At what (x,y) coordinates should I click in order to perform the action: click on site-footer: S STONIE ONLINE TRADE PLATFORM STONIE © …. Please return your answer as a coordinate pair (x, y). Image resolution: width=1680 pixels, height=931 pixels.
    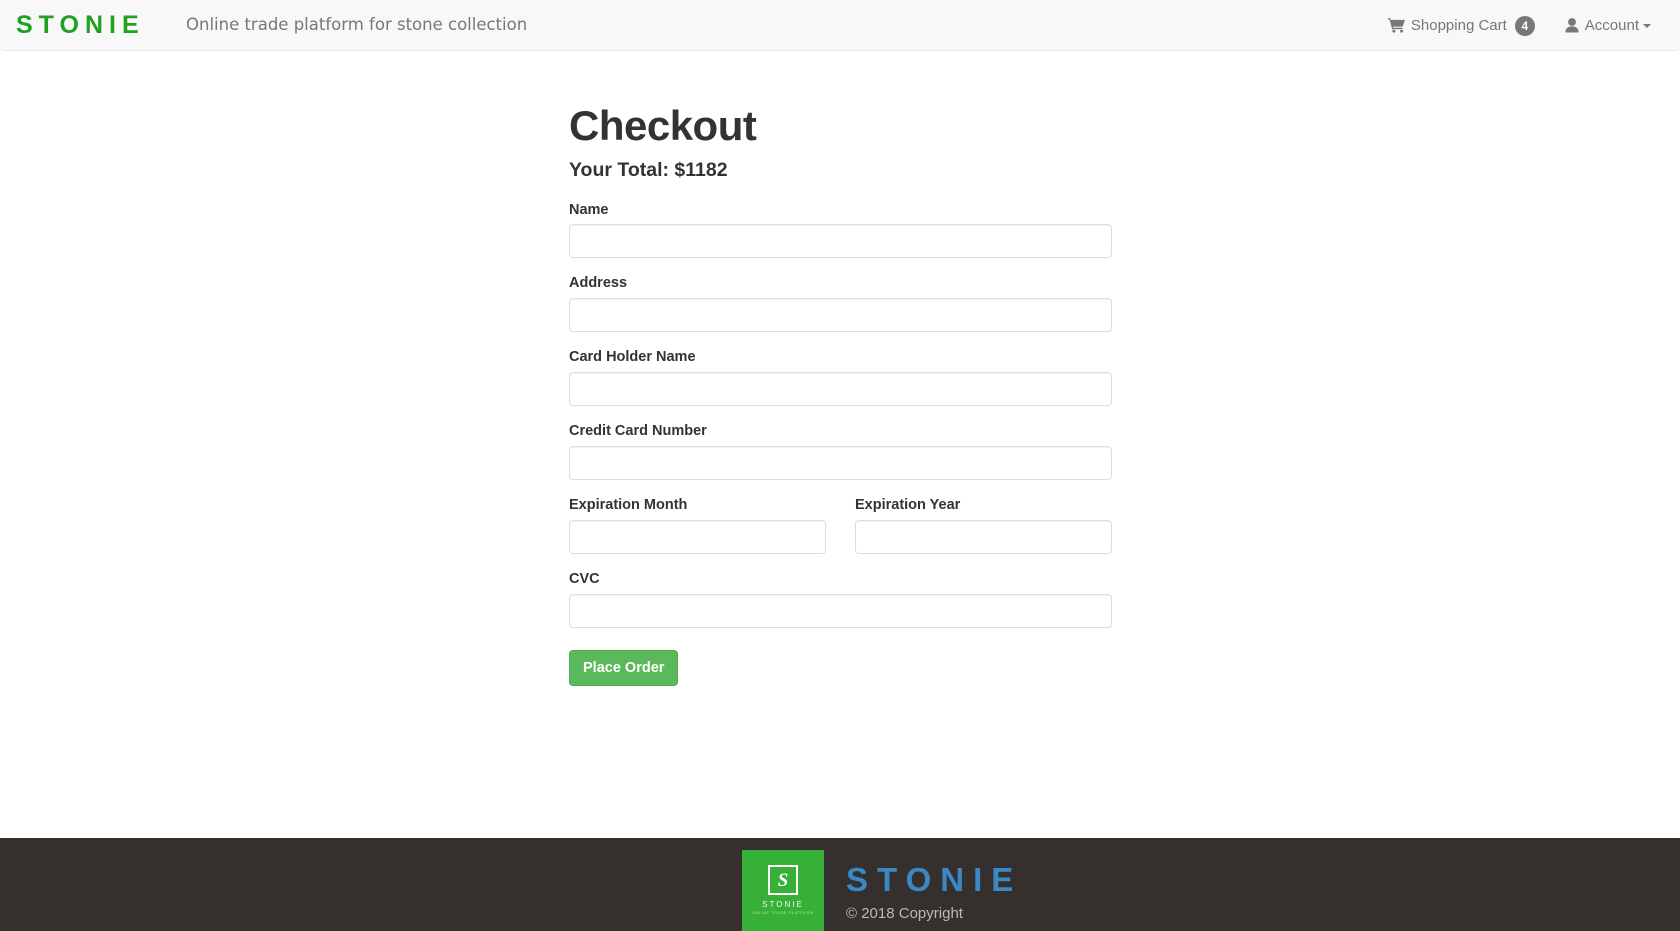
    Looking at the image, I should click on (840, 884).